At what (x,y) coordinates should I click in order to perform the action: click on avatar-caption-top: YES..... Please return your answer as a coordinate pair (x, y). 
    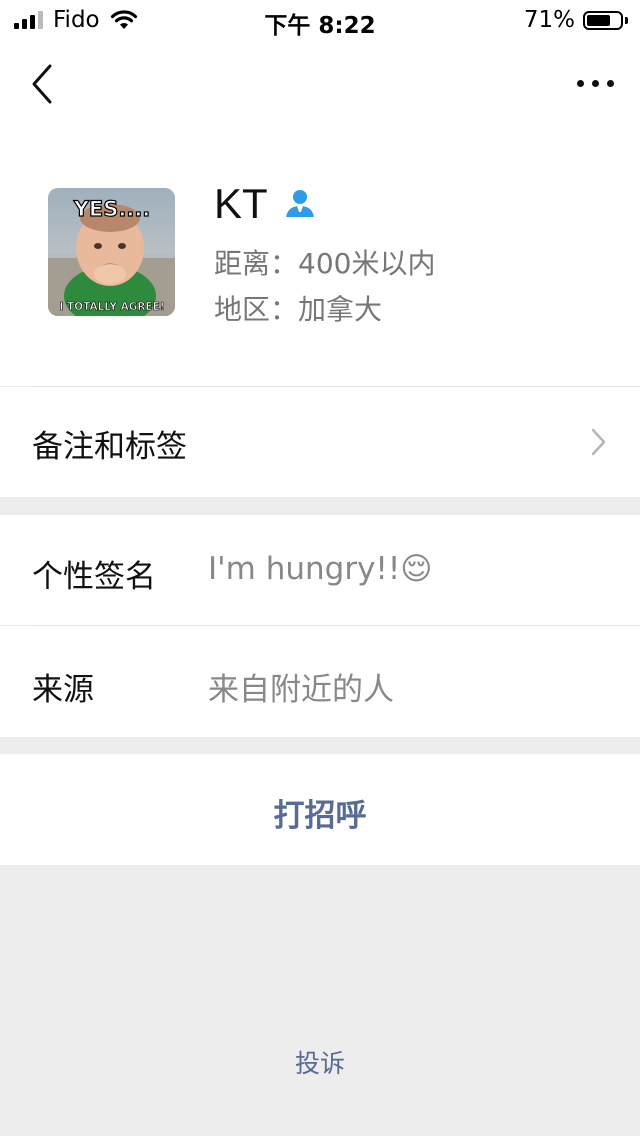
    Looking at the image, I should click on (112, 209).